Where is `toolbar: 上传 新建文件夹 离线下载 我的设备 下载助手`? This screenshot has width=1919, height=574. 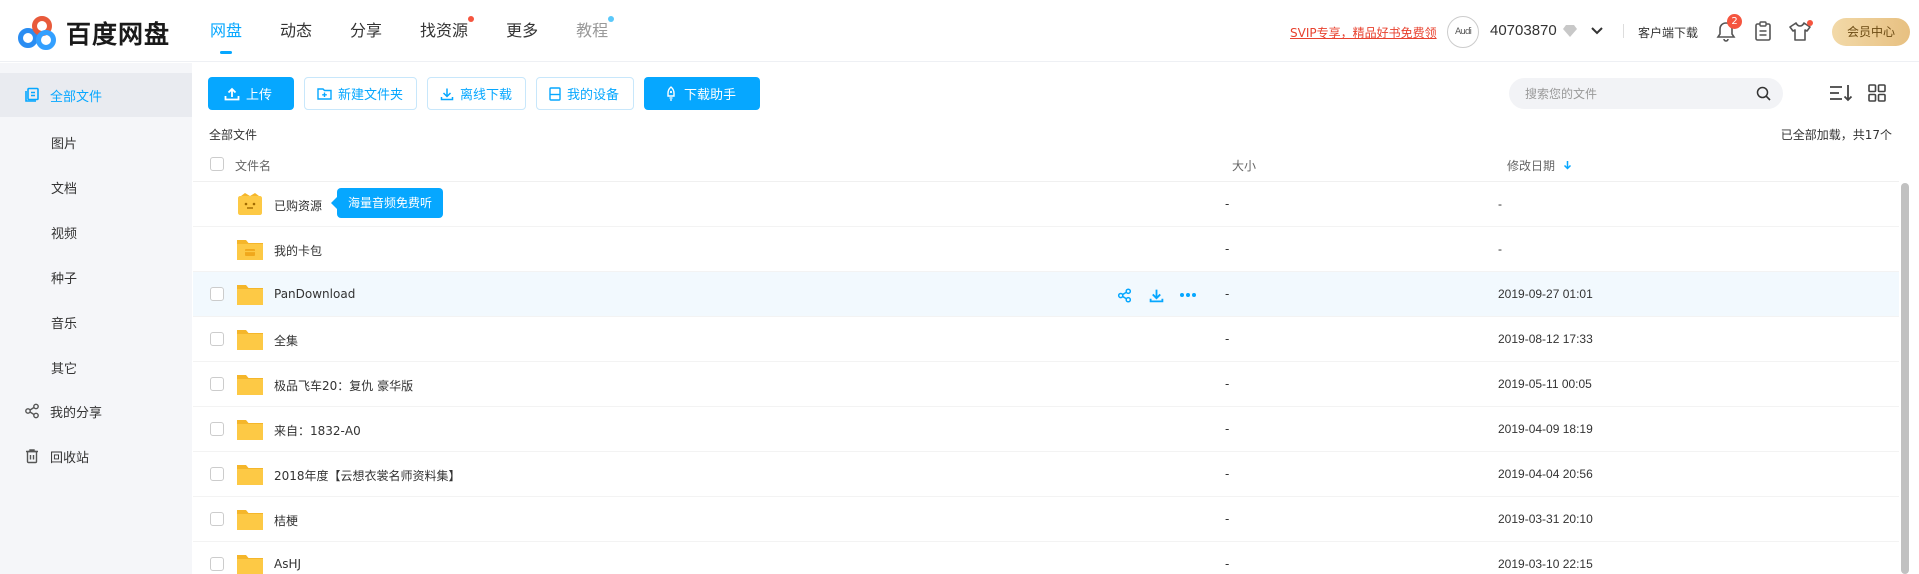
toolbar: 上传 新建文件夹 离线下载 我的设备 下载助手 is located at coordinates (489, 94).